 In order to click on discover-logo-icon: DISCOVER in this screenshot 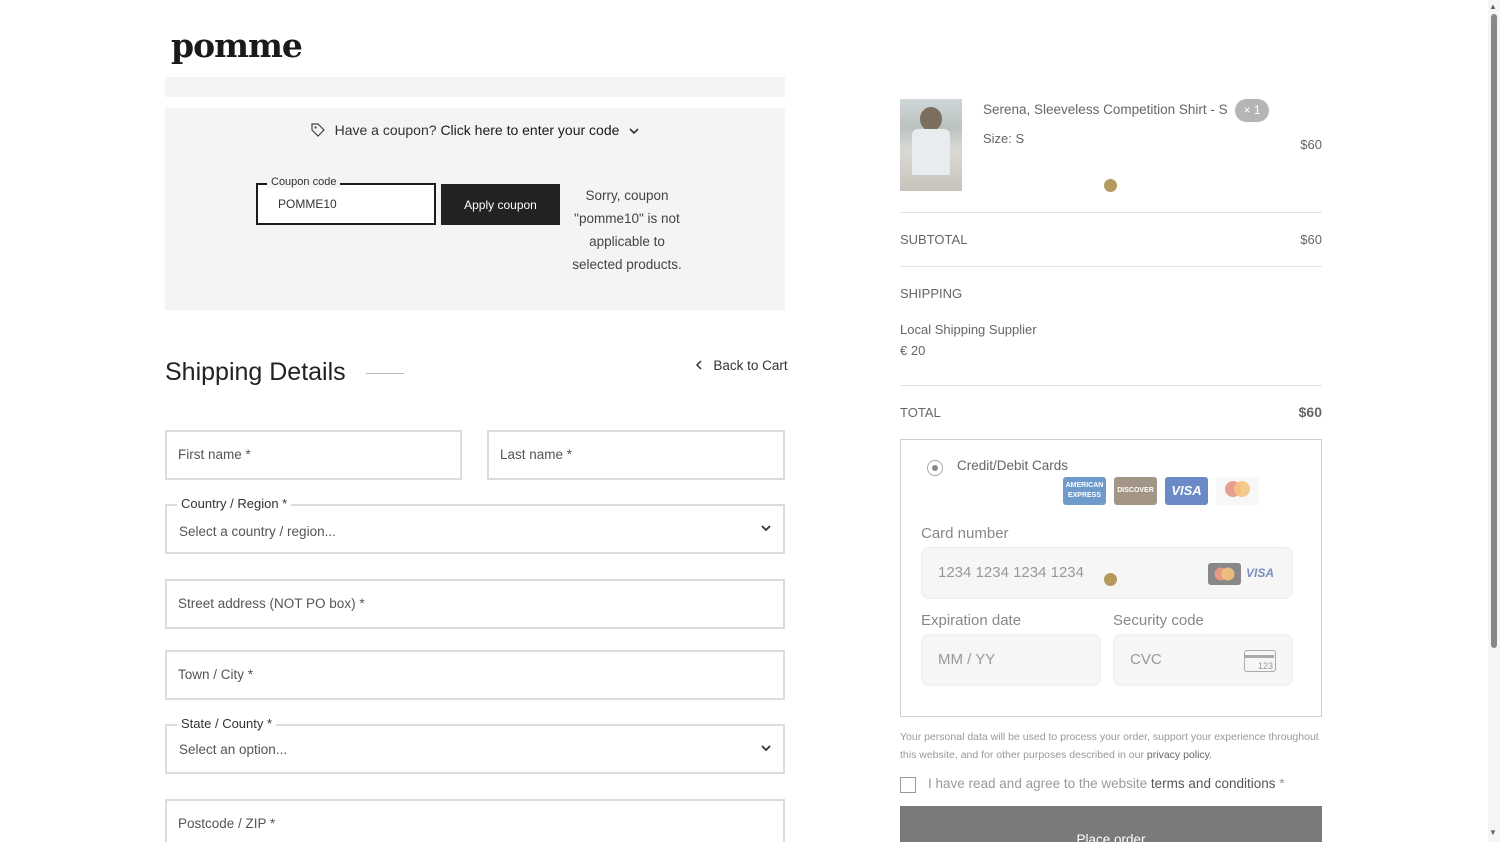, I will do `click(1135, 491)`.